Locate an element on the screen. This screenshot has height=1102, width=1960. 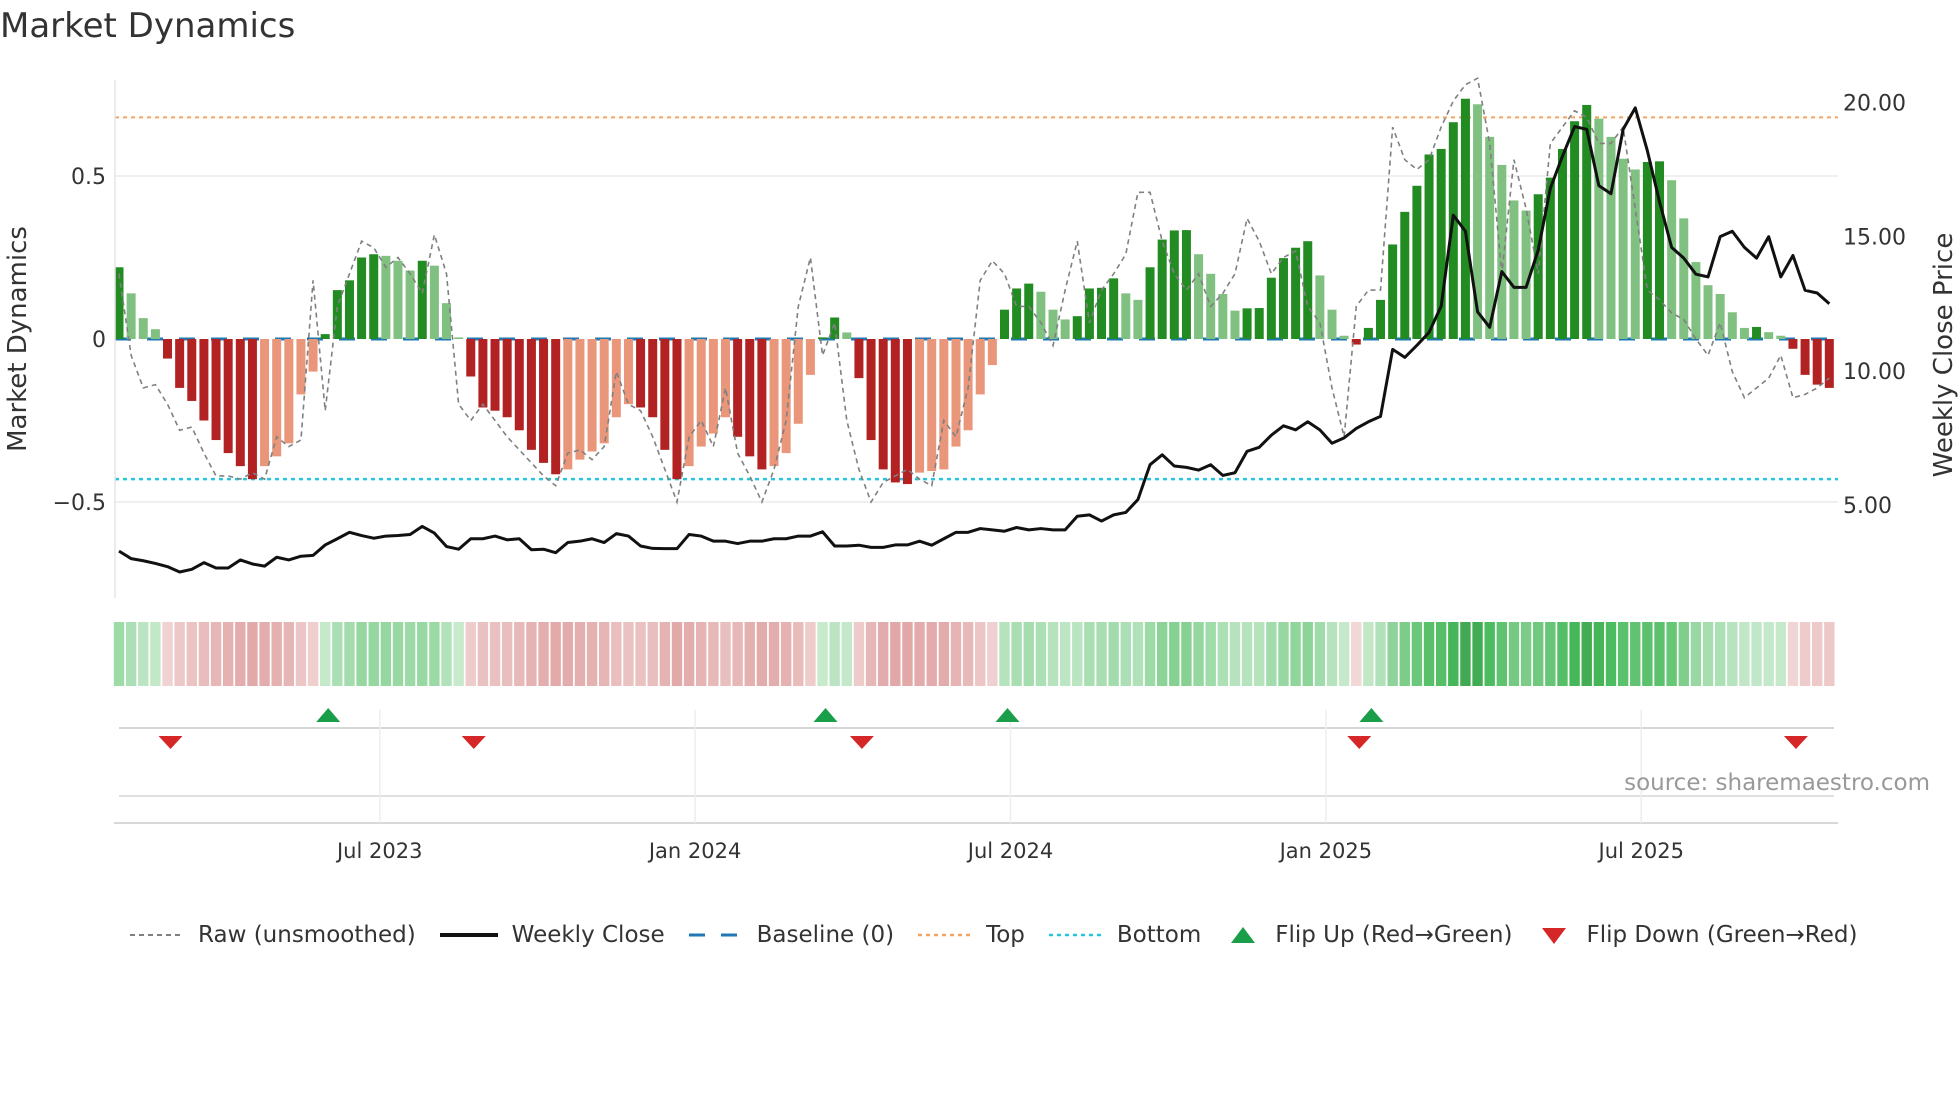
legend-item-baseline: Baseline (0) is located at coordinates (790, 935).